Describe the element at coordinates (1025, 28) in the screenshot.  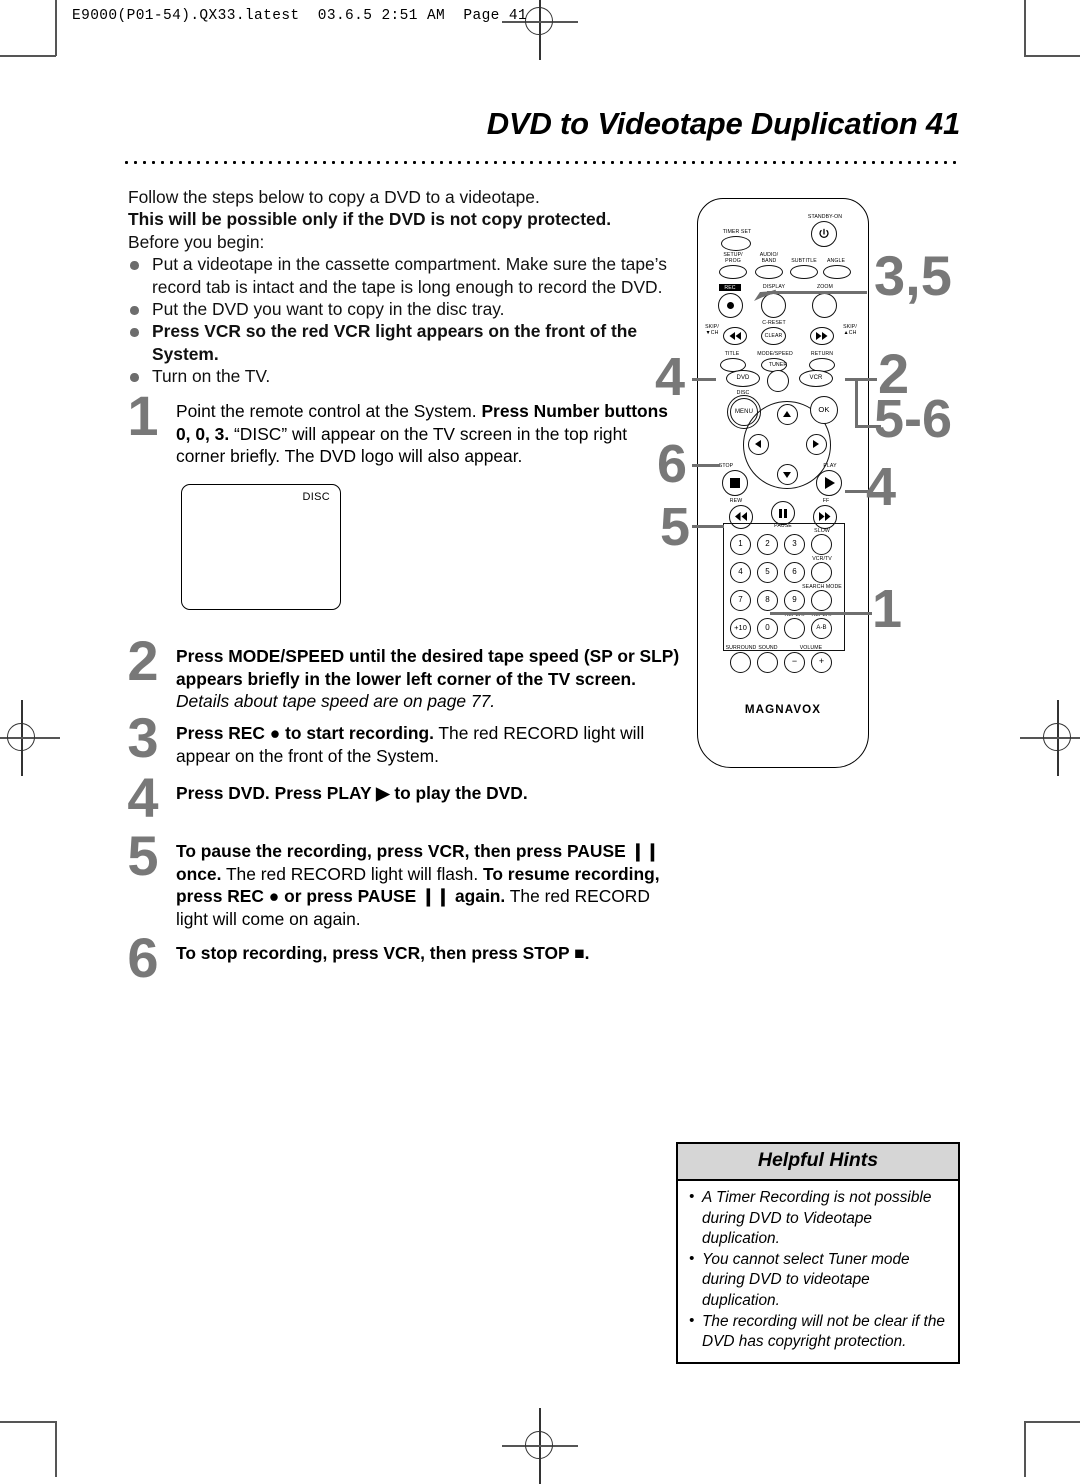
I see `crop-mark-top-right-v` at that location.